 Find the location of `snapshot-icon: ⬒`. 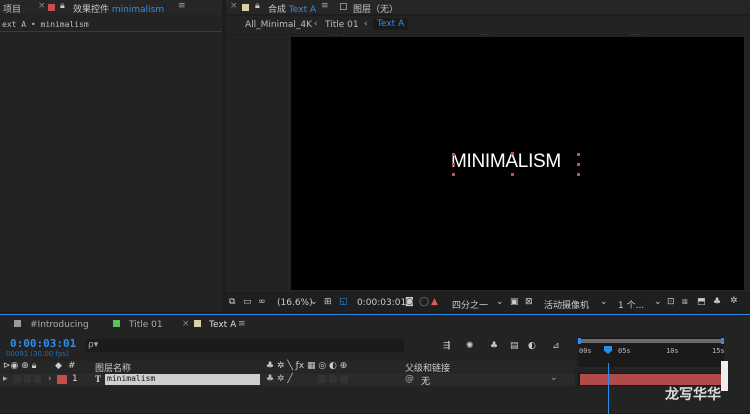

snapshot-icon: ⬒ is located at coordinates (701, 302).